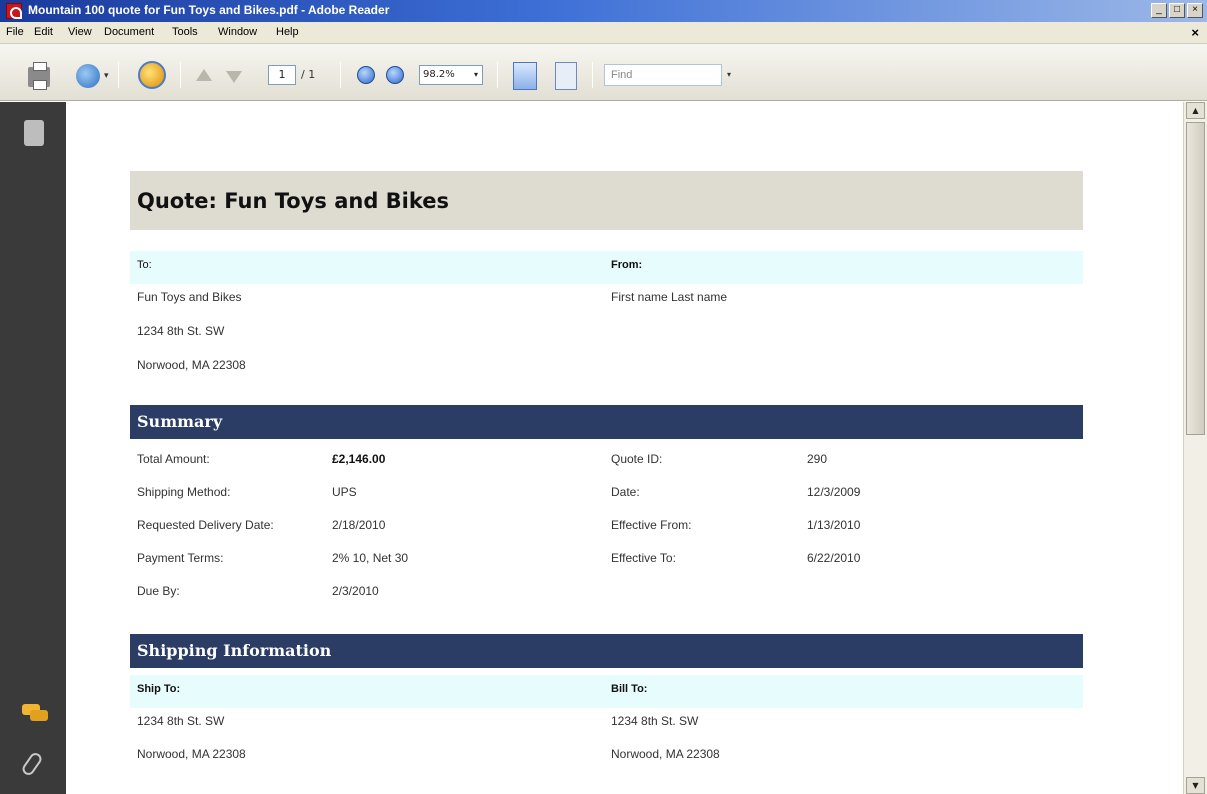 The image size is (1207, 794). I want to click on pages-icon, so click(34, 133).